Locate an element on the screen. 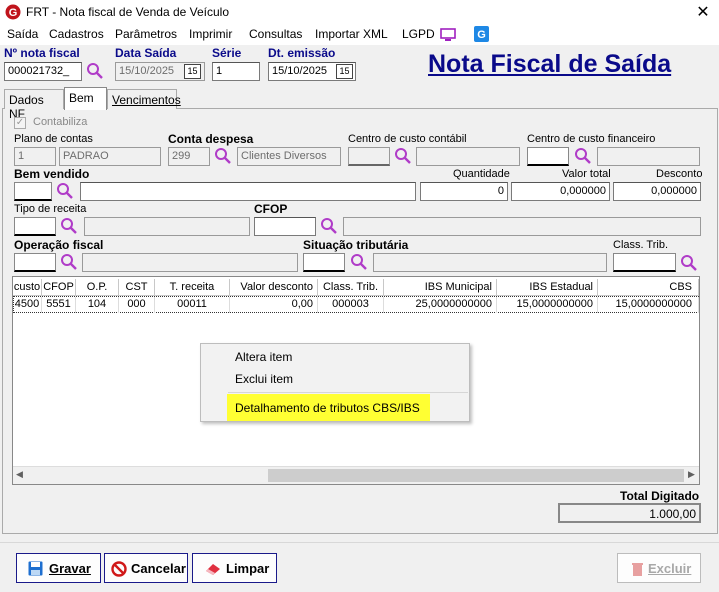  valor-total-field: 0,000000 is located at coordinates (560, 191).